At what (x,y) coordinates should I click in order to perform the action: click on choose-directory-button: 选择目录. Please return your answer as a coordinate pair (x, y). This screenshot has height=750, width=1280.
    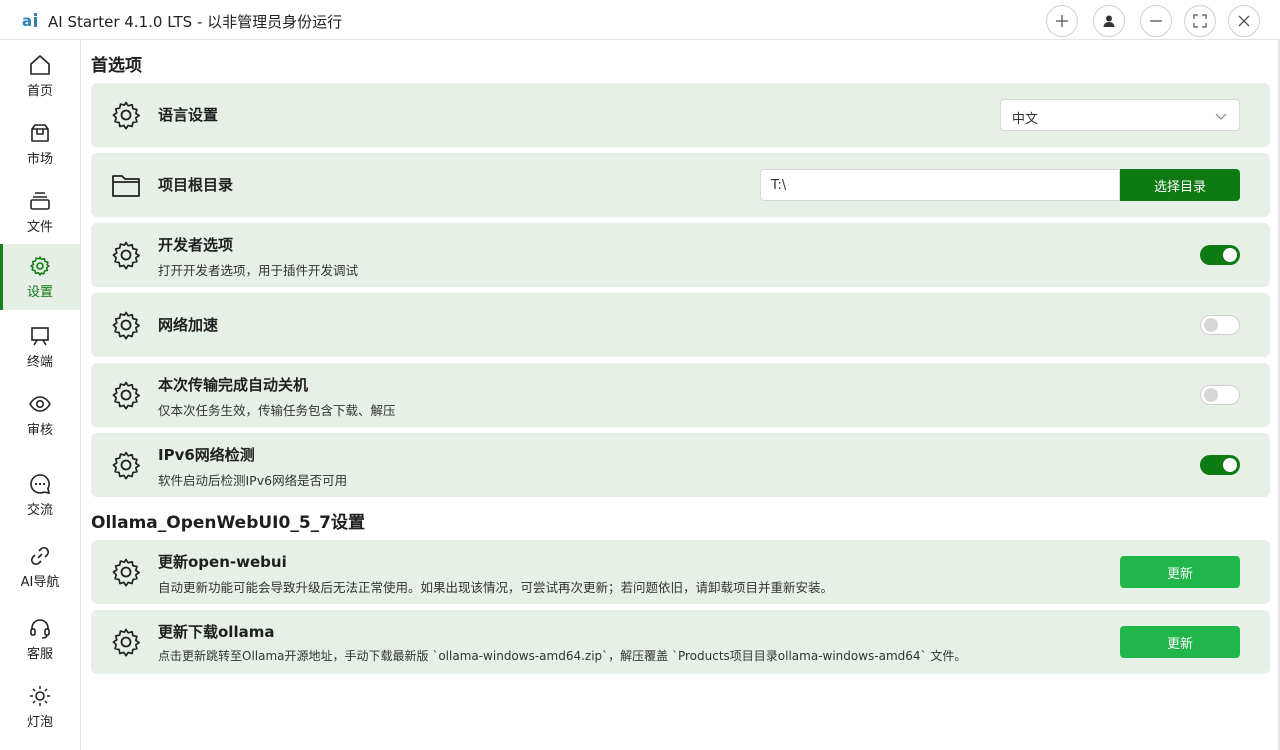
    Looking at the image, I should click on (1180, 185).